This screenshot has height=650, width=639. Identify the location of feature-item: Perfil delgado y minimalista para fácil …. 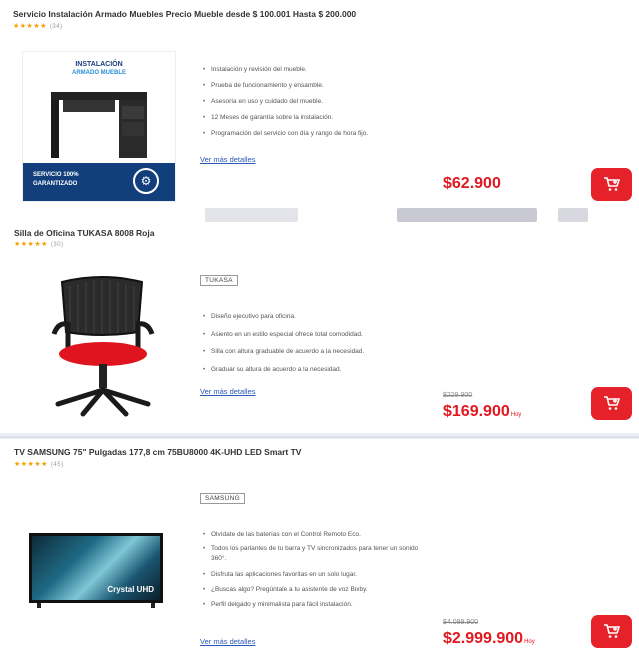
(318, 604).